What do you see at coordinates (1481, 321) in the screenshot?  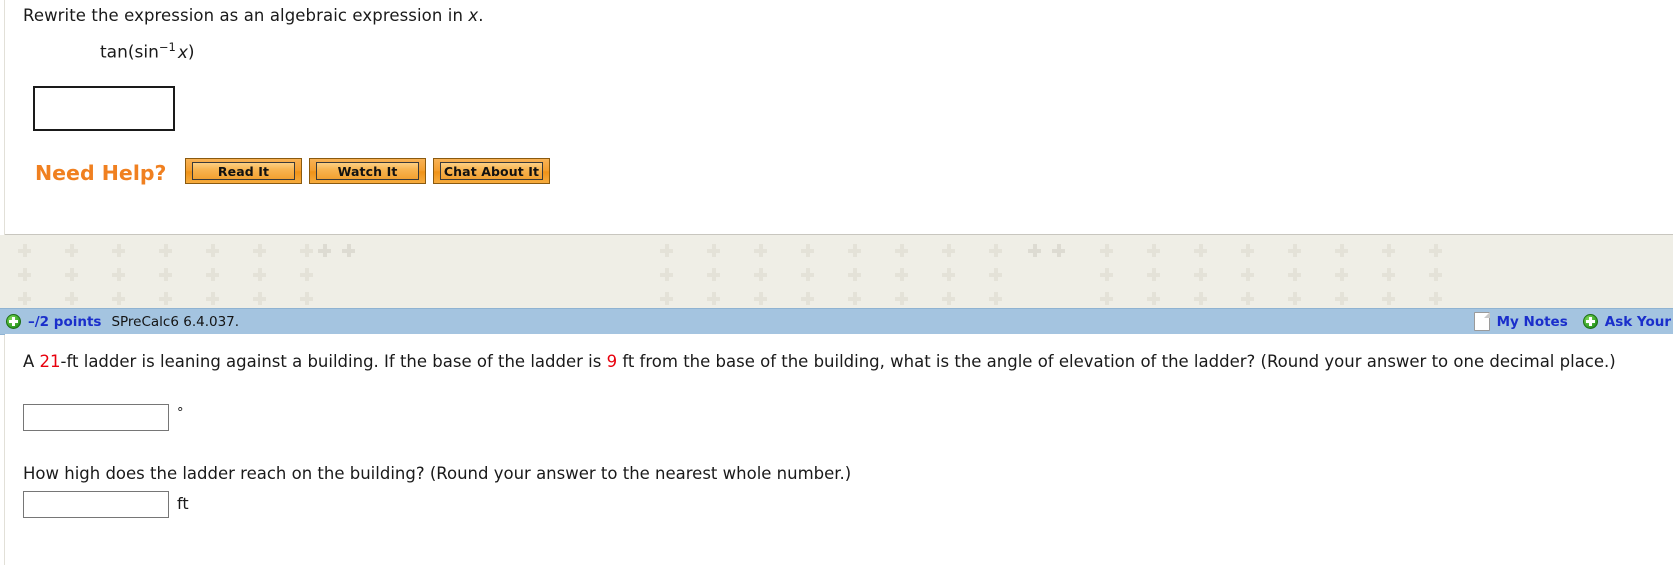 I see `page-icon` at bounding box center [1481, 321].